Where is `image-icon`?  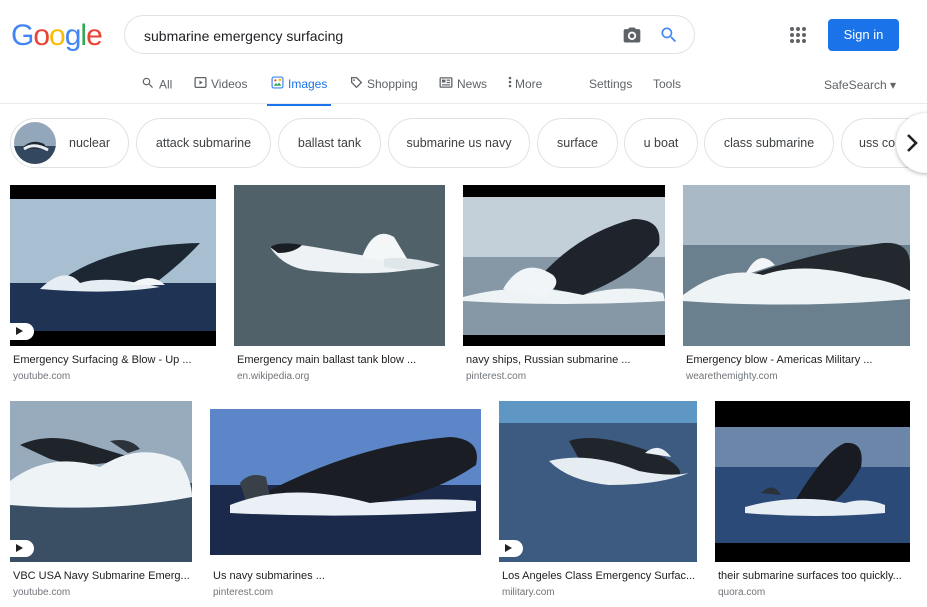
image-icon is located at coordinates (277, 84).